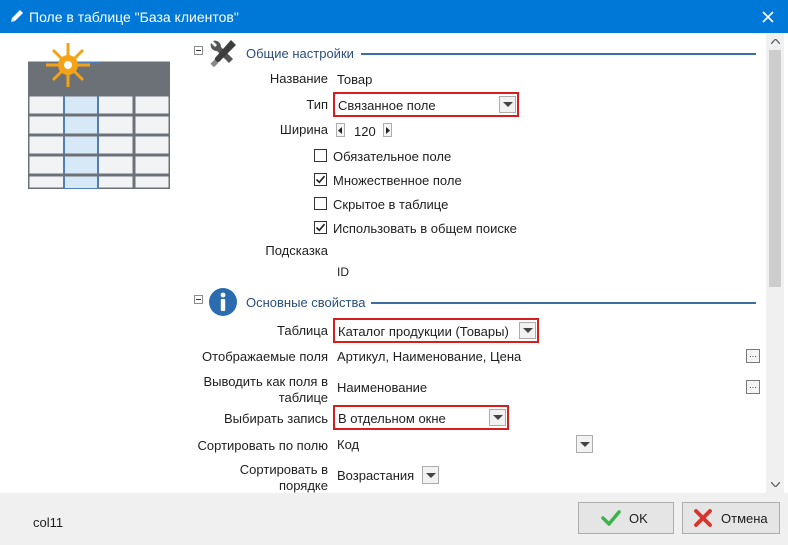  I want to click on ok-button: OK, so click(626, 518).